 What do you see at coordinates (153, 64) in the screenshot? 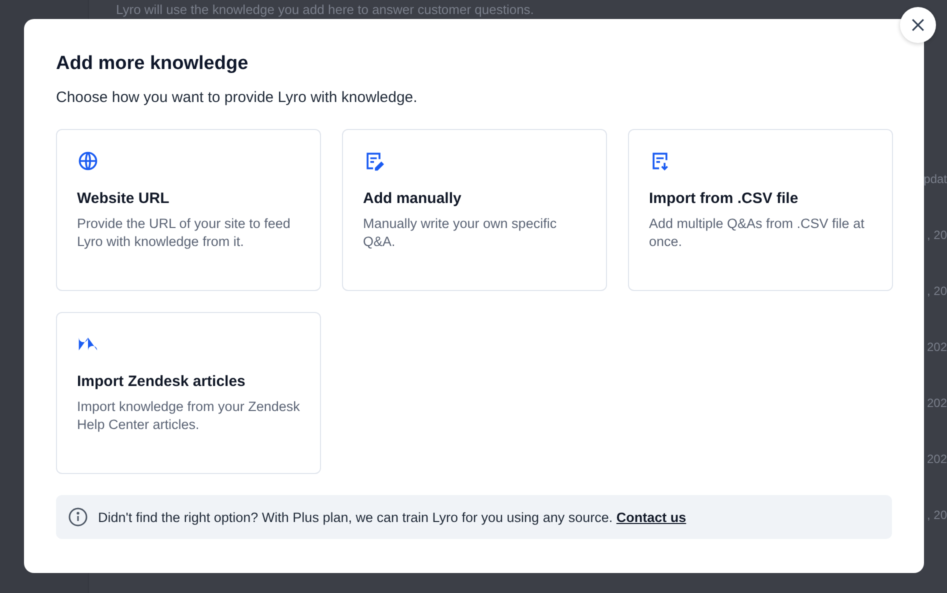
I see `dialog-title: Add more knowledge` at bounding box center [153, 64].